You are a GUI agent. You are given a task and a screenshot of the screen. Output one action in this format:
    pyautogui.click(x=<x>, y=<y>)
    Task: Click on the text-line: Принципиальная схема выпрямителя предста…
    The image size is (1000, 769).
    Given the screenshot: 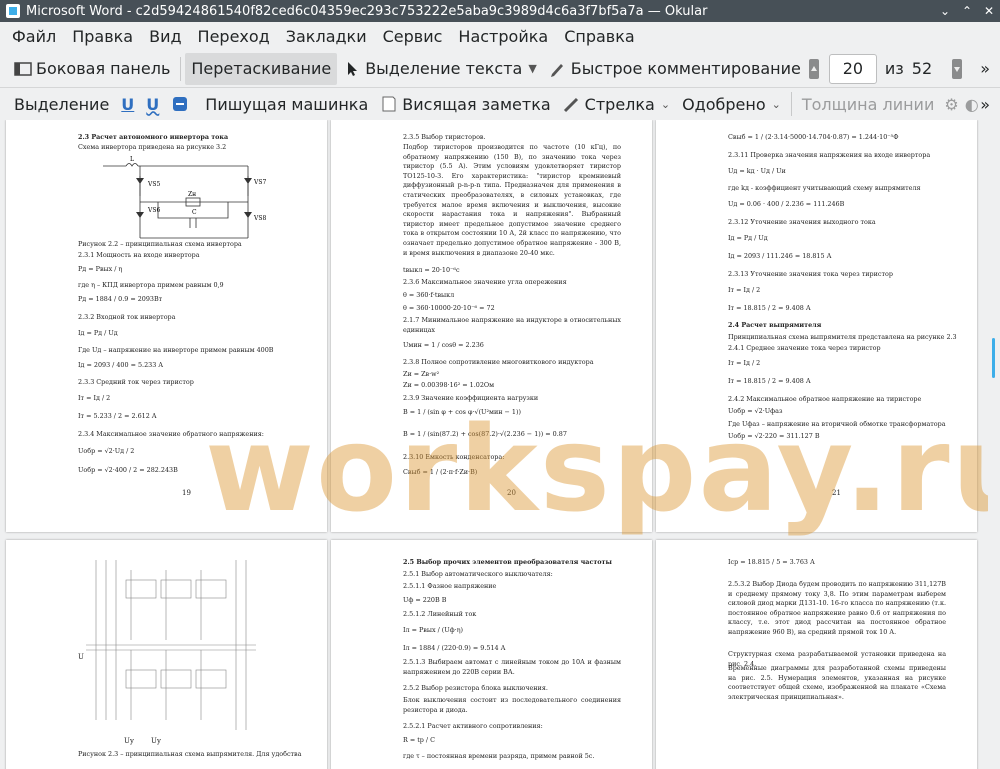 What is the action you would take?
    pyautogui.click(x=842, y=337)
    